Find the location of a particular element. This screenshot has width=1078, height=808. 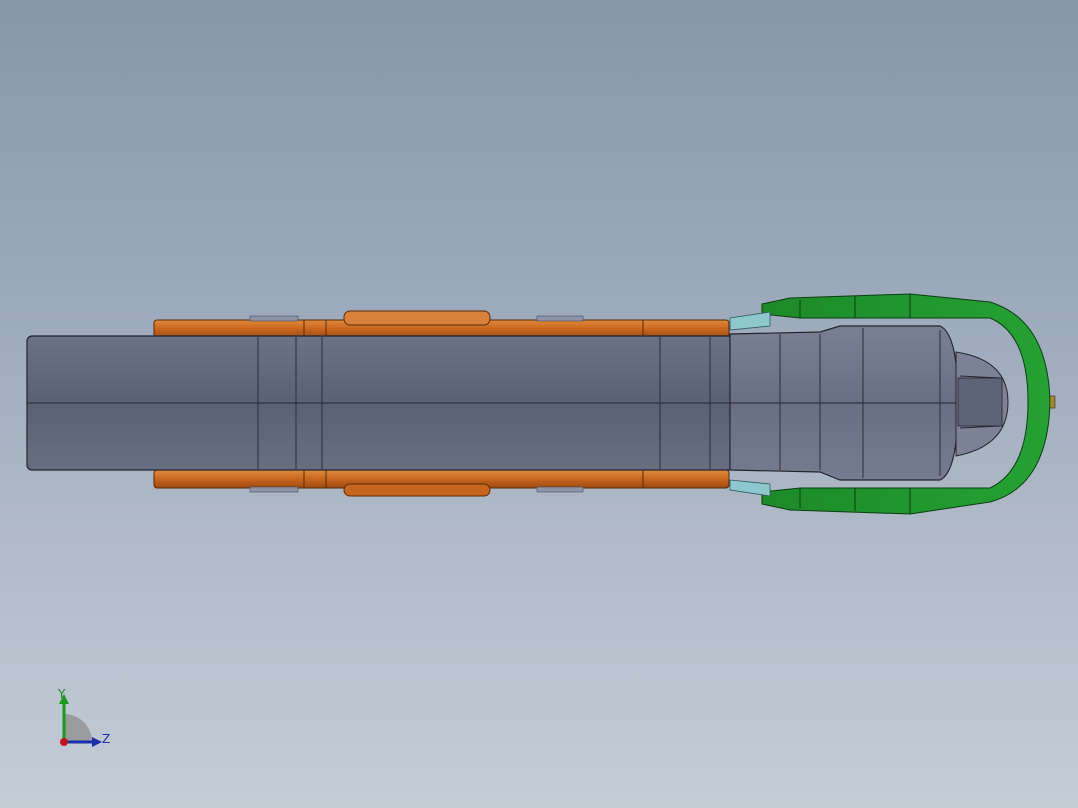

triad-z-label: Z is located at coordinates (106, 739).